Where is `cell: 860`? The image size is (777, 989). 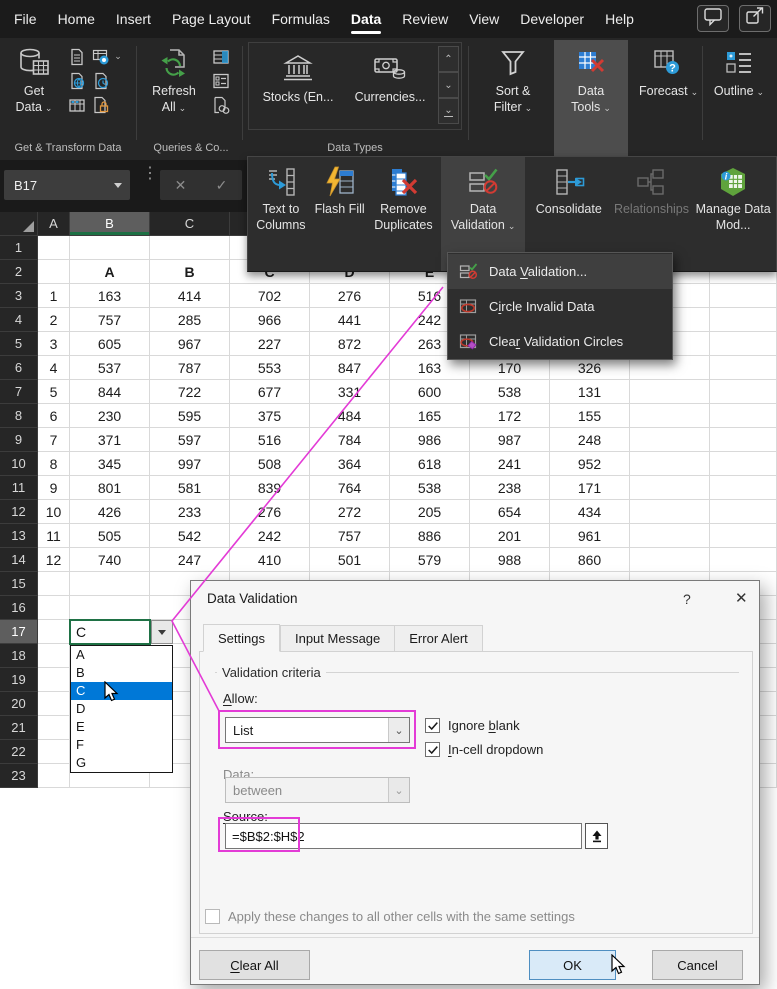 cell: 860 is located at coordinates (590, 560).